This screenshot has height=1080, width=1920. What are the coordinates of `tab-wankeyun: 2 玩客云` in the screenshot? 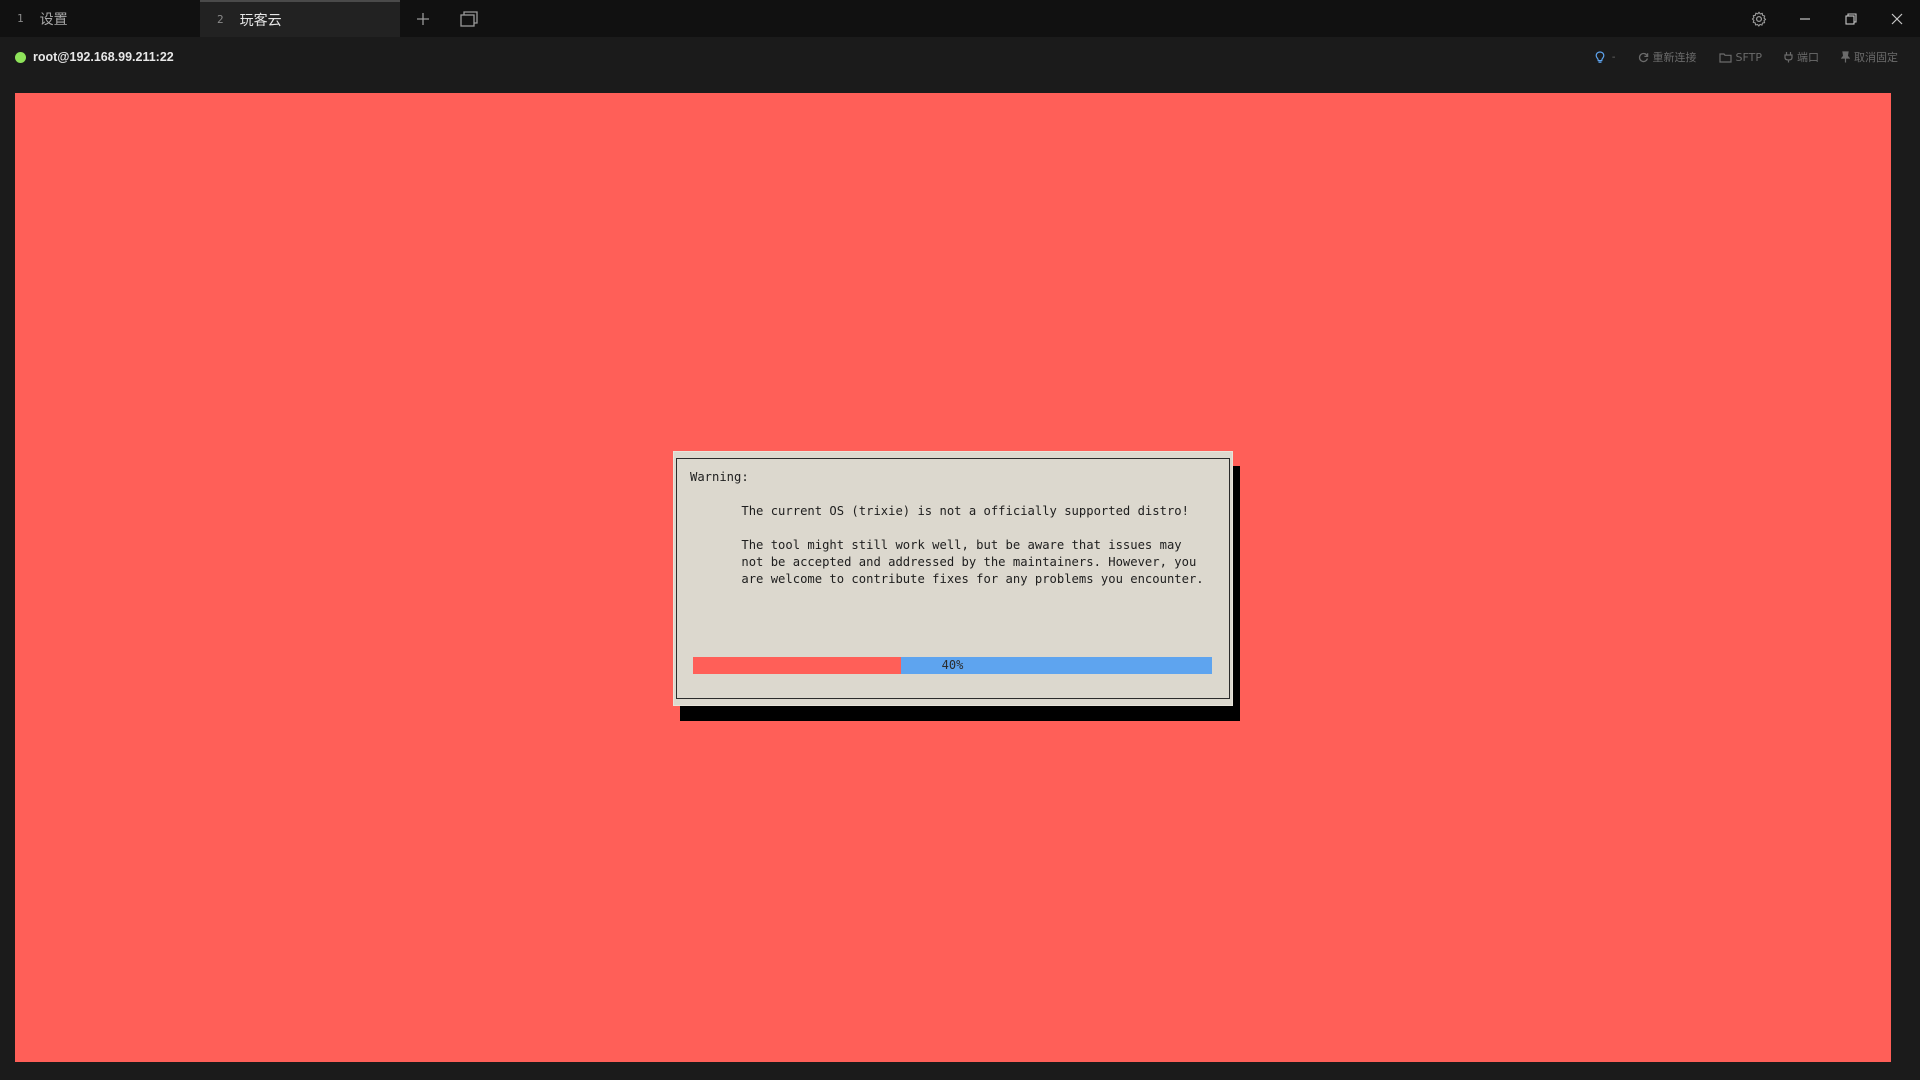 It's located at (300, 18).